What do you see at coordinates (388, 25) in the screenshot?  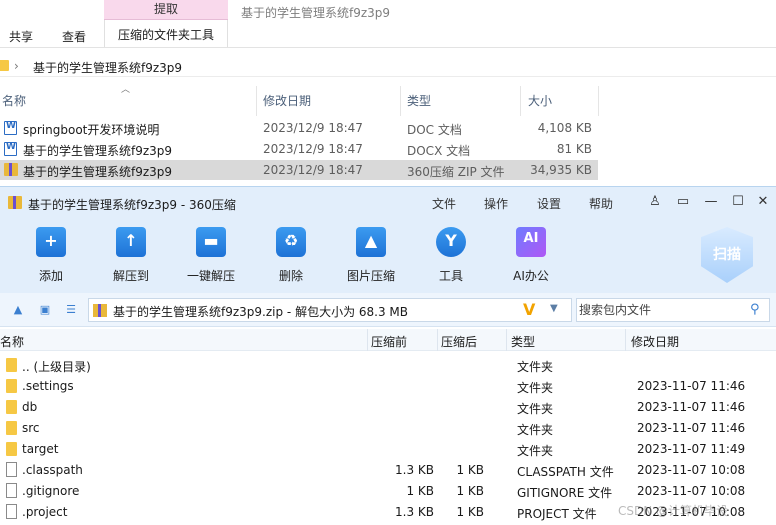 I see `explorer-ribbon: 提取 基于的学生管理系统f9z3p9 共享 查看 压缩的文件夹工具` at bounding box center [388, 25].